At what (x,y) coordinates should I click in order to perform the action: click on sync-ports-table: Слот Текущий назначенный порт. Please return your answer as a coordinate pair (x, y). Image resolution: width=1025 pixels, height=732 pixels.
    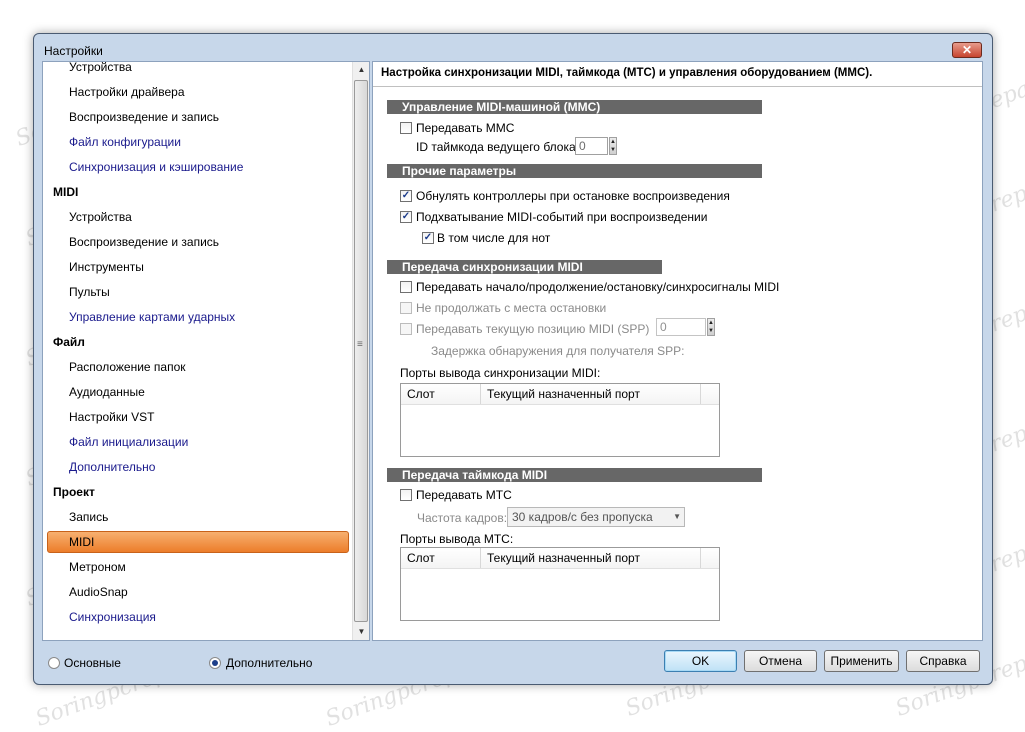
    Looking at the image, I should click on (560, 420).